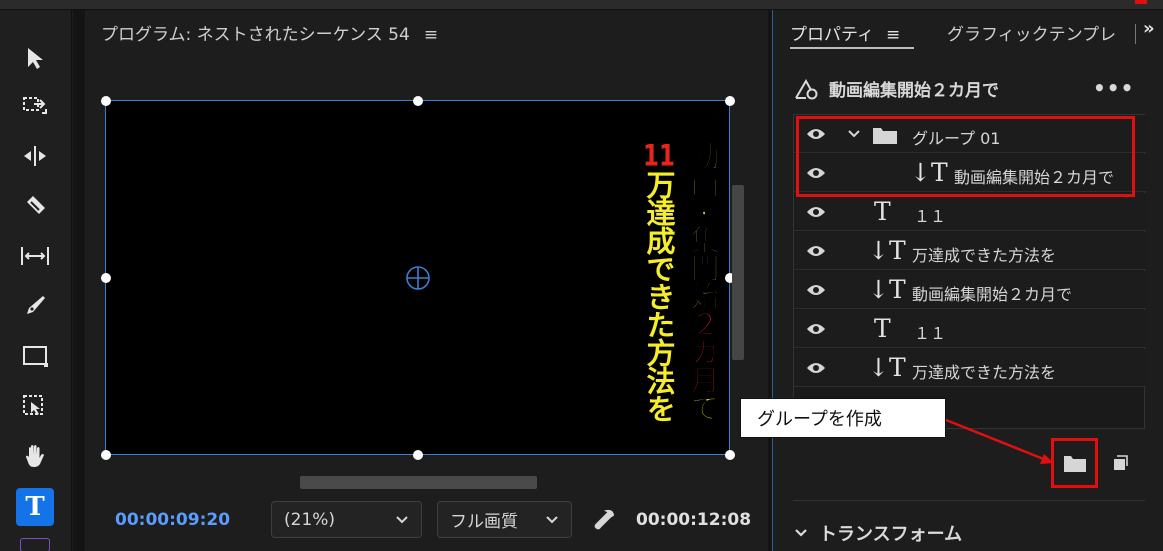  I want to click on layer-row: ↓T 動画編集開始２カ月で, so click(970, 290).